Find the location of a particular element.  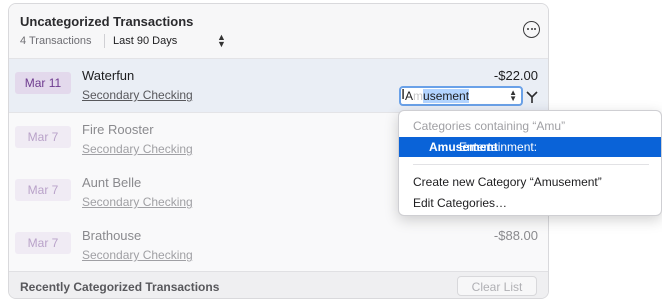

payee-name: Fire Rooster is located at coordinates (118, 129).